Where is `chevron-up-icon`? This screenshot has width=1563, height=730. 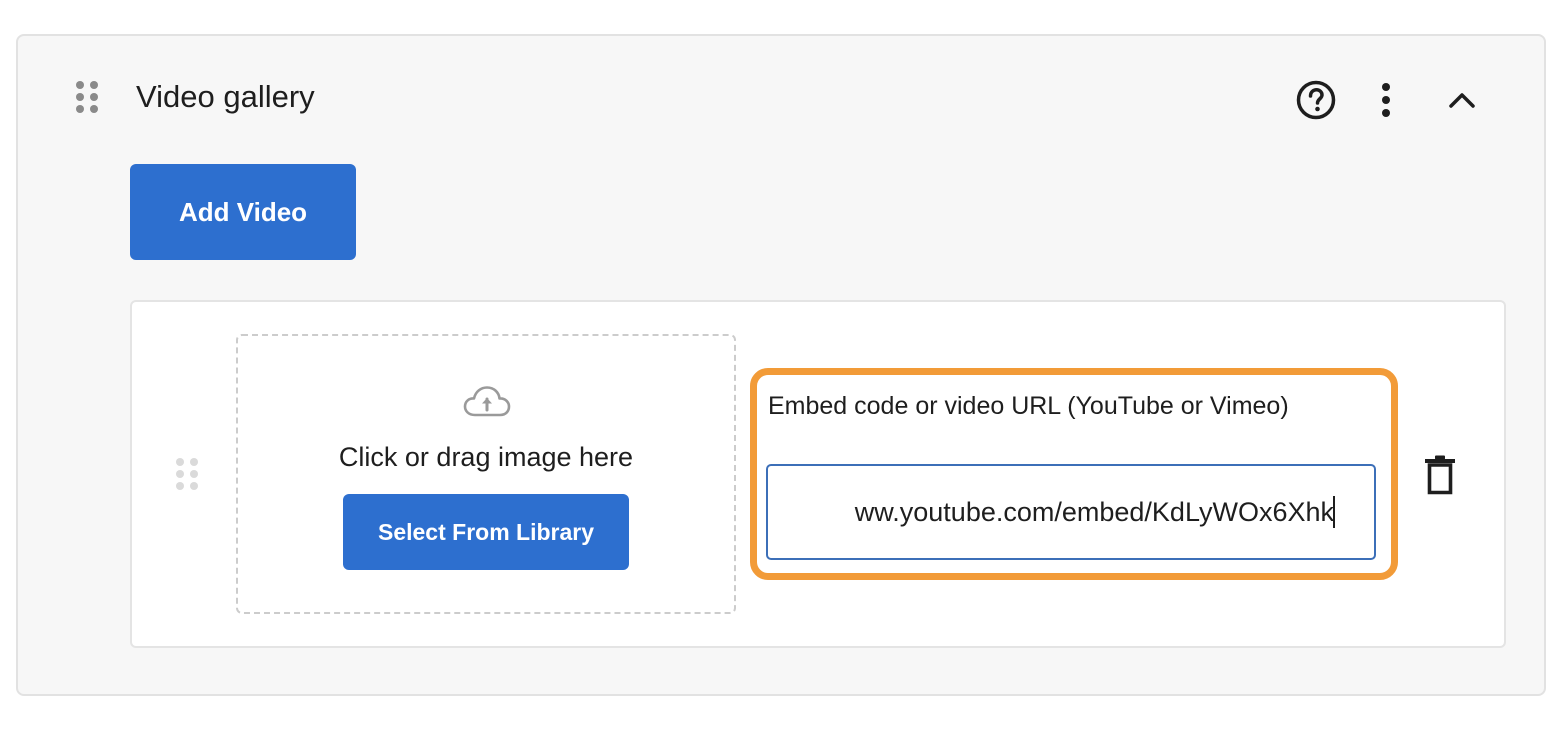 chevron-up-icon is located at coordinates (1462, 100).